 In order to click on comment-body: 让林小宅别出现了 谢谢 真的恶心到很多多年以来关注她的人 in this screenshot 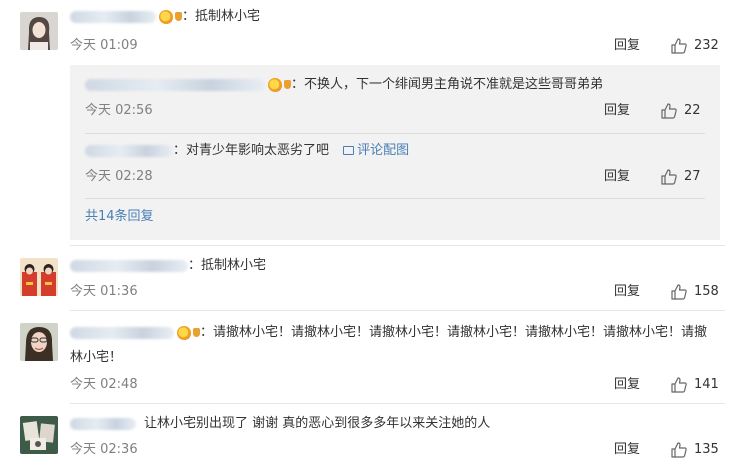, I will do `click(280, 424)`.